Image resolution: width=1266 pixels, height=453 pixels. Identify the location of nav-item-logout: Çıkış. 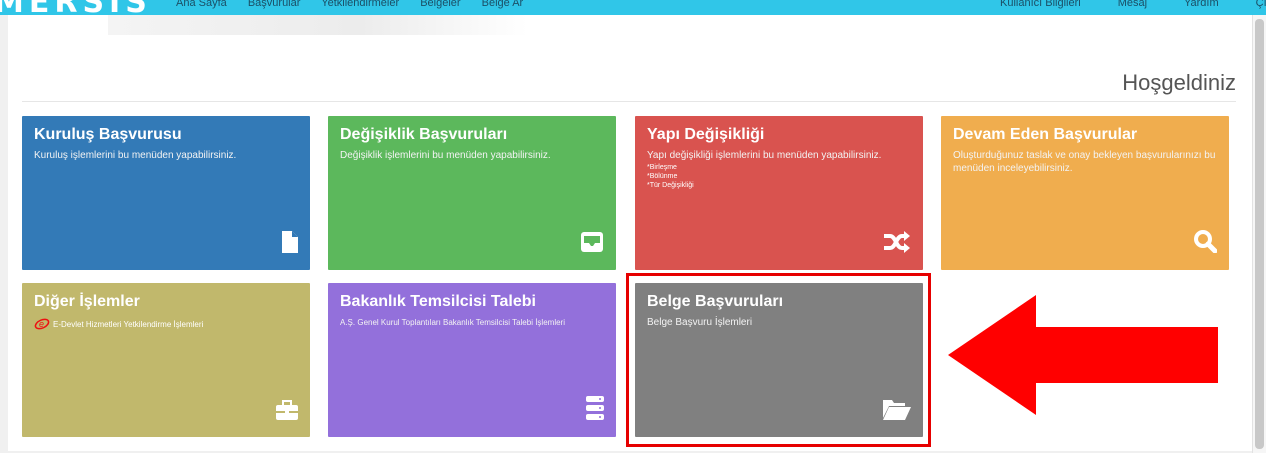
(1261, 4).